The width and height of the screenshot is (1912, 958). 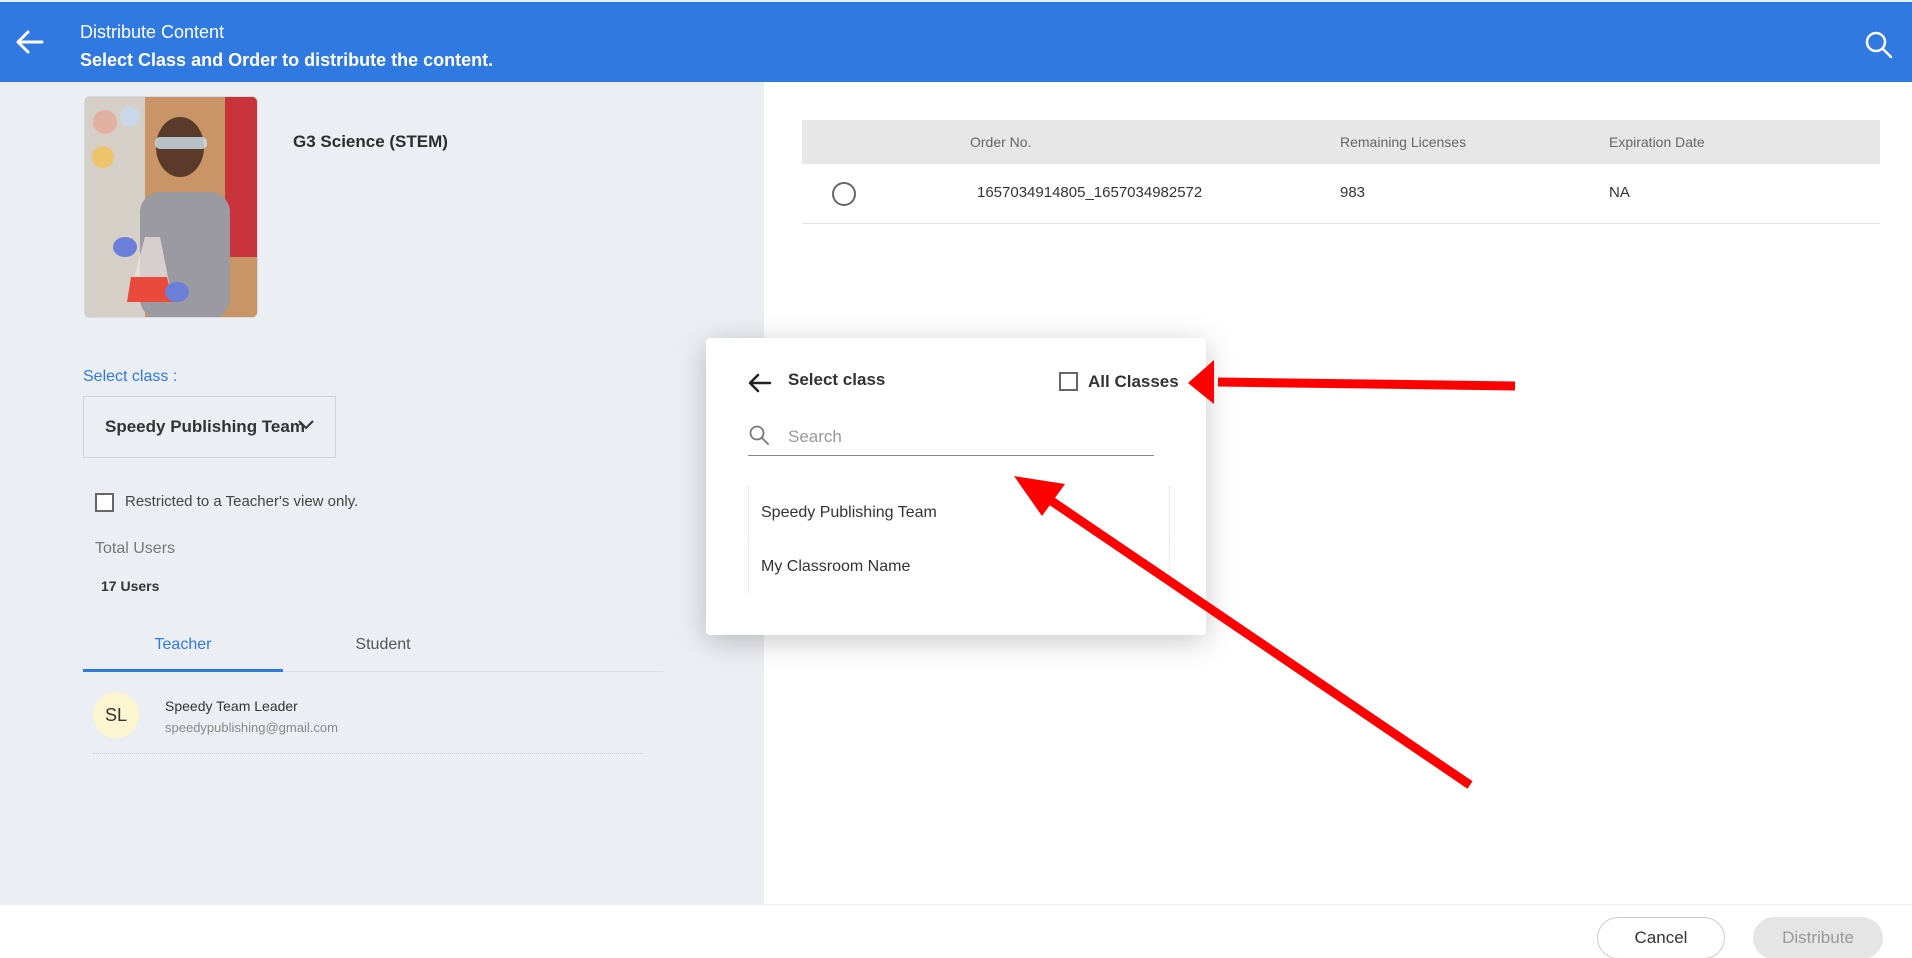 What do you see at coordinates (1661, 937) in the screenshot?
I see `cancel-button: Cancel` at bounding box center [1661, 937].